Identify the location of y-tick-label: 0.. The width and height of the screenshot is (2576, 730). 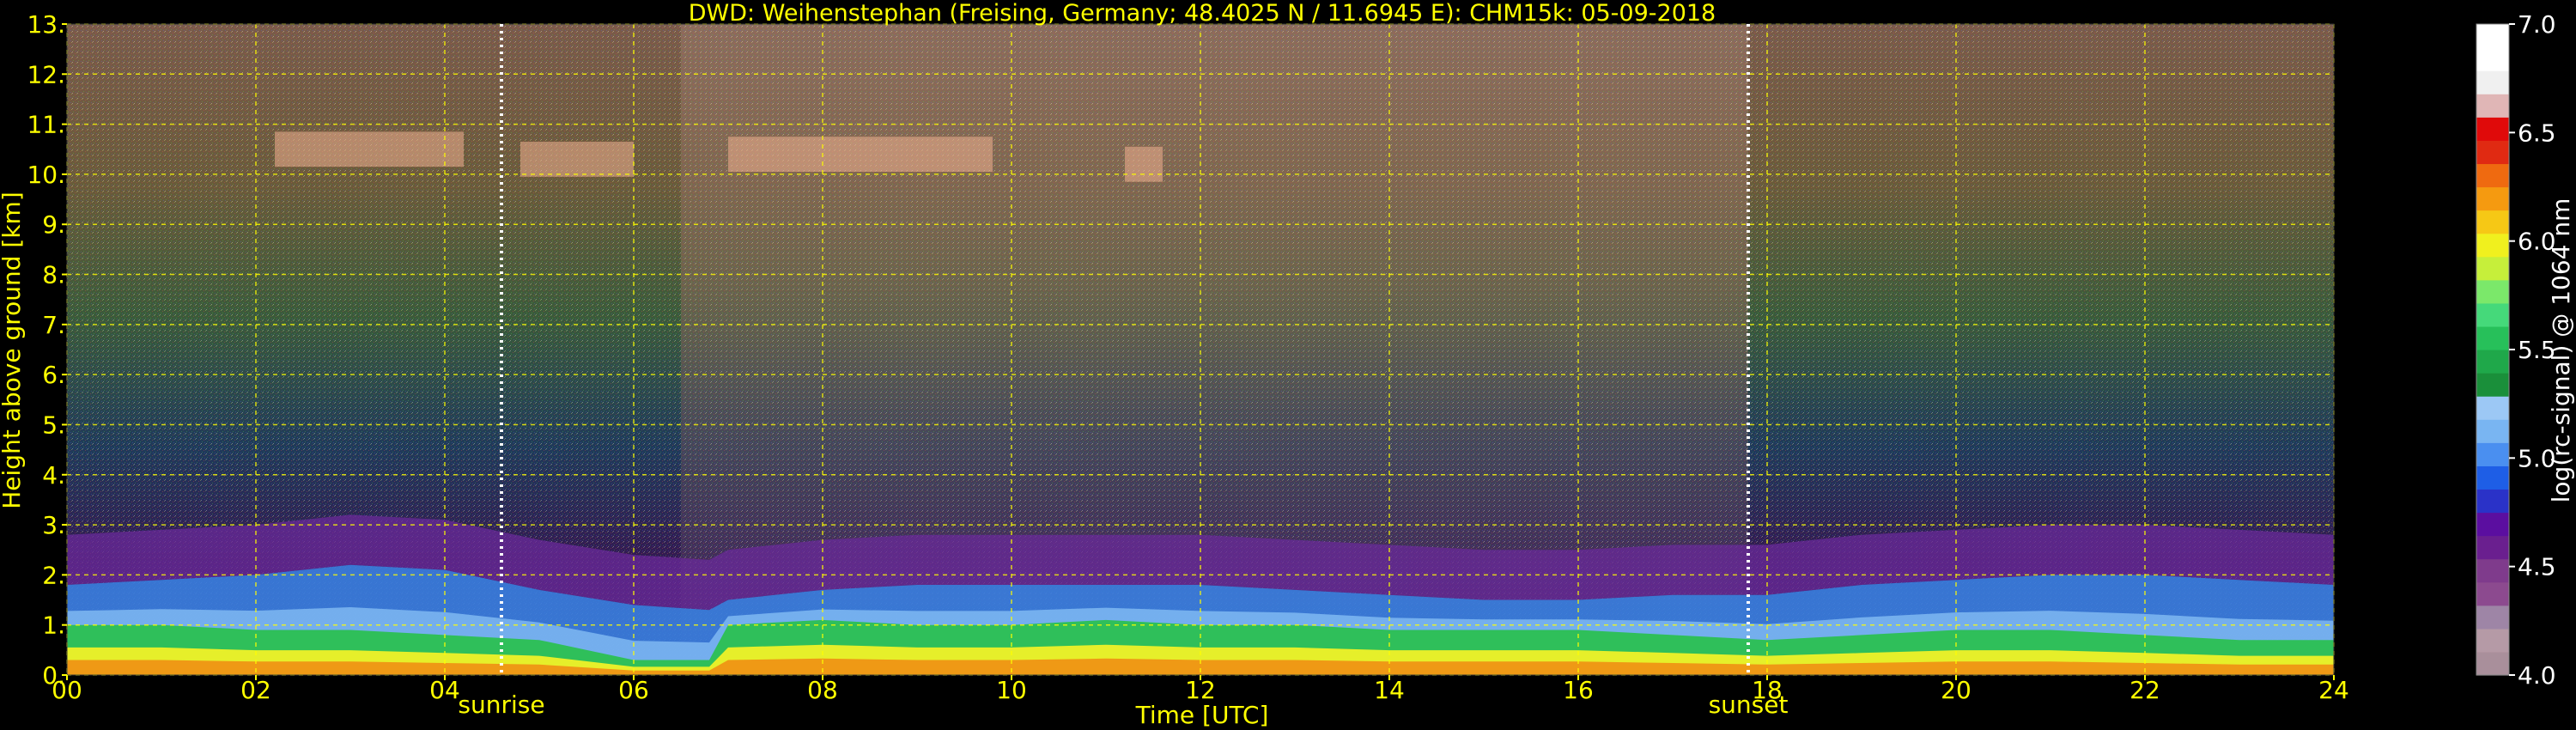
(53, 675).